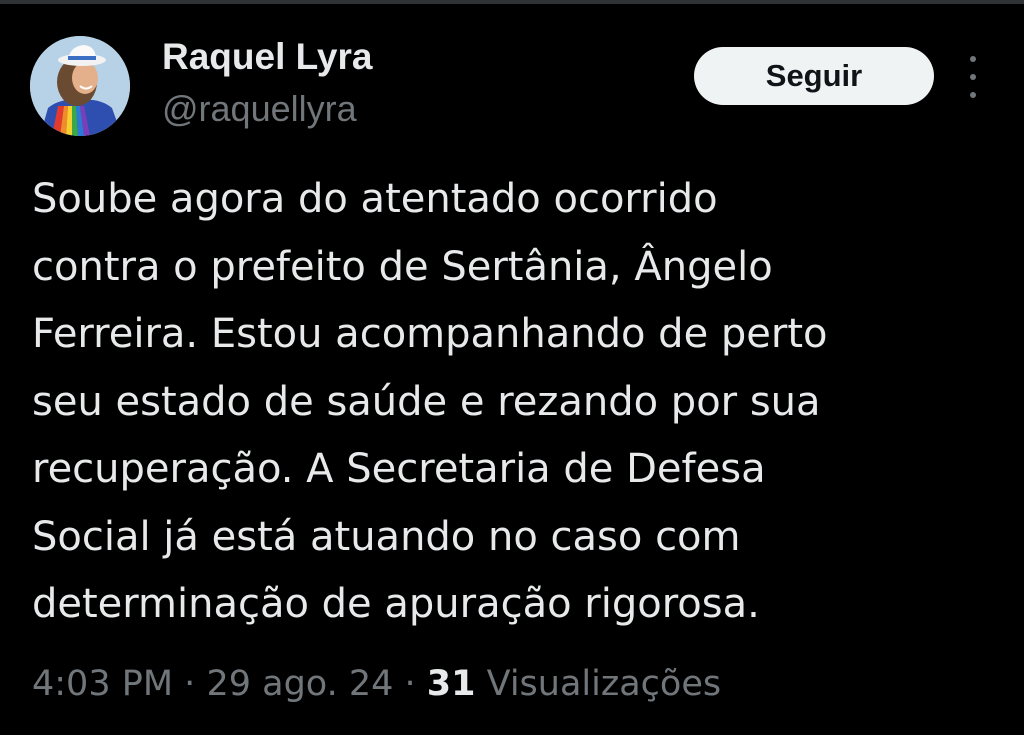  I want to click on author-display-name: Raquel Lyra, so click(267, 57).